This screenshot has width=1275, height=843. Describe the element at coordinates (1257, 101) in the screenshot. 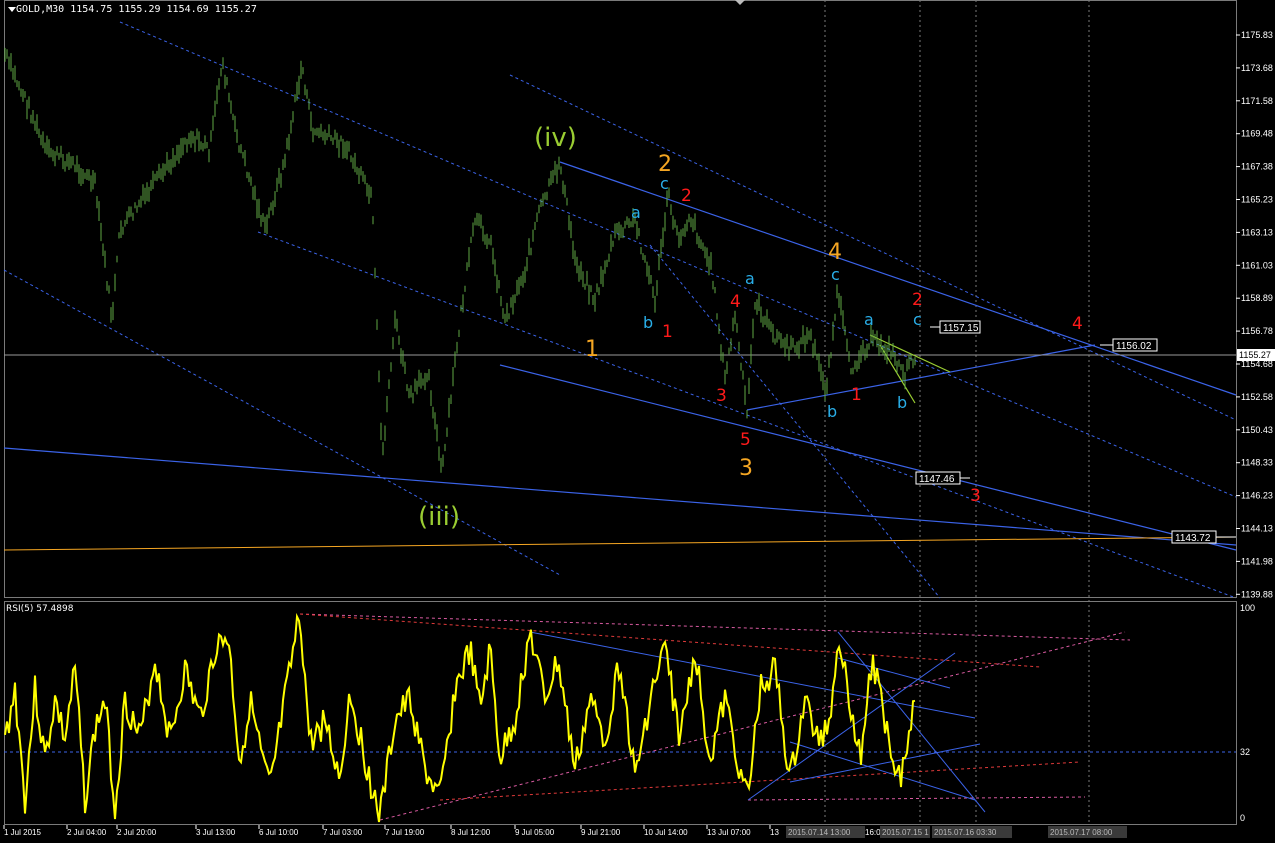

I see `price-tick-label: 1171.58` at that location.